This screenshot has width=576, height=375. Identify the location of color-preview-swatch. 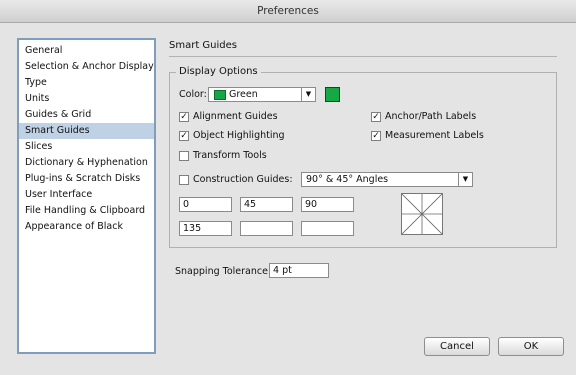
(332, 94).